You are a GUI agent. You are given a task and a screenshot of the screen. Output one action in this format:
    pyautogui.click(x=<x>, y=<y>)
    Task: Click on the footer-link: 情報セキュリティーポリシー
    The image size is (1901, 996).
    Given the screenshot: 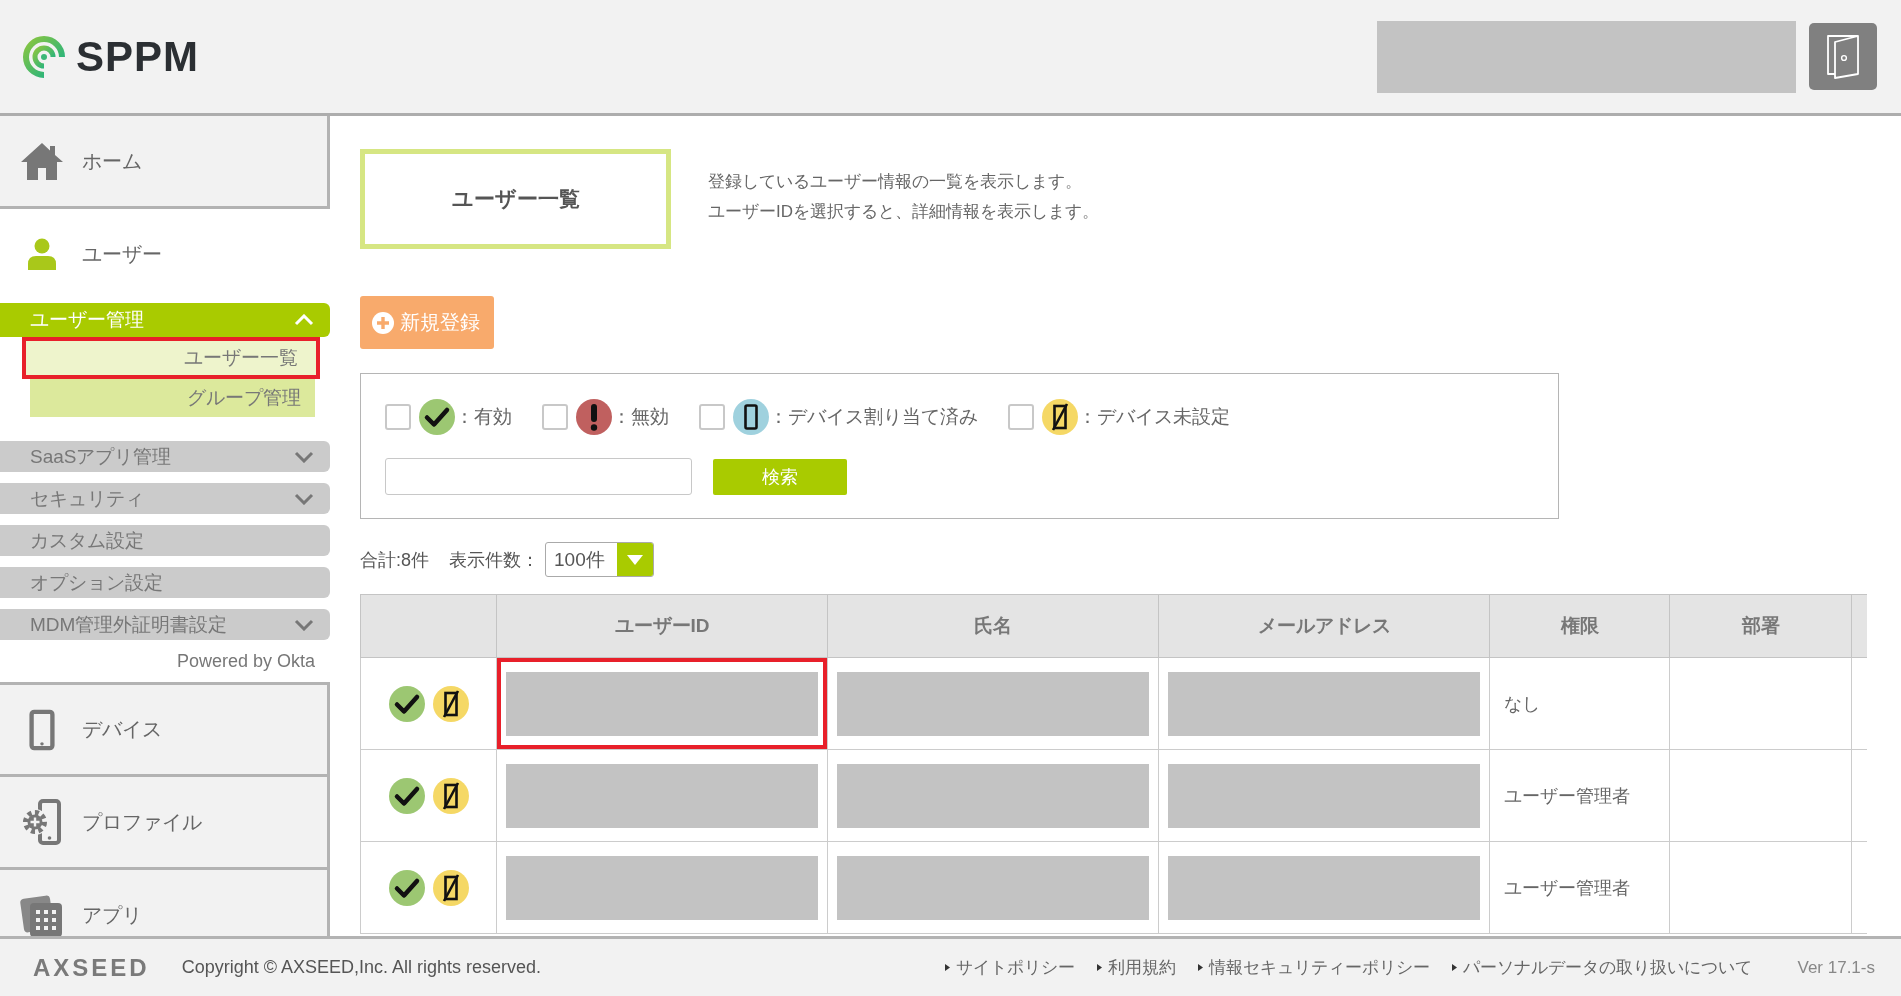 What is the action you would take?
    pyautogui.click(x=1313, y=967)
    